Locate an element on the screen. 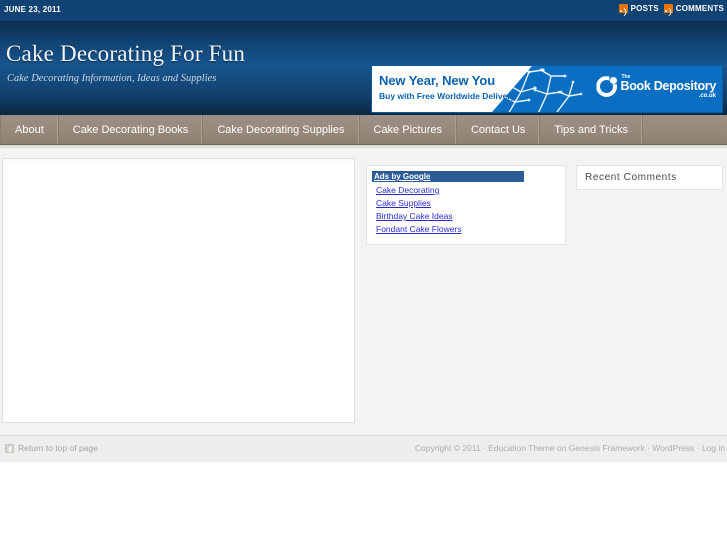  sidebar: Recent Comments is located at coordinates (649, 177).